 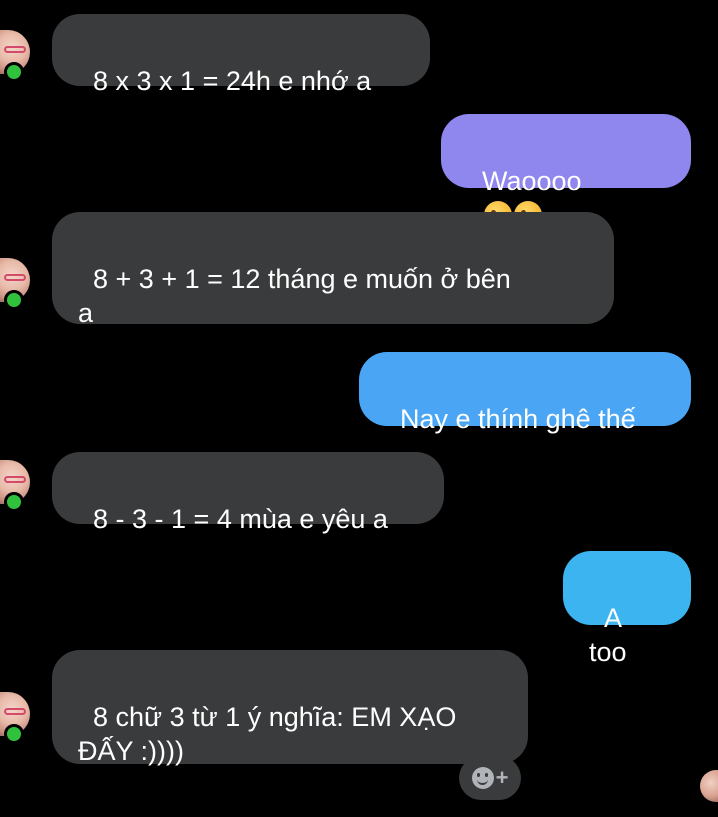 I want to click on message-text: 8 - 3 - 1 = 4 mùa e yêu a, so click(x=240, y=519).